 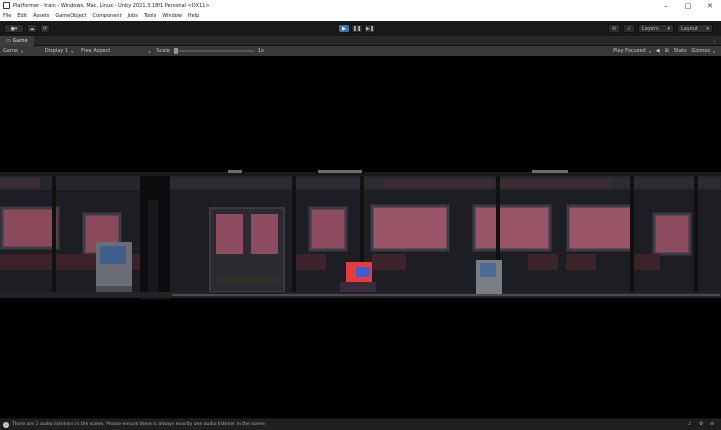 I want to click on scale-control: Scale 1x, so click(x=210, y=51).